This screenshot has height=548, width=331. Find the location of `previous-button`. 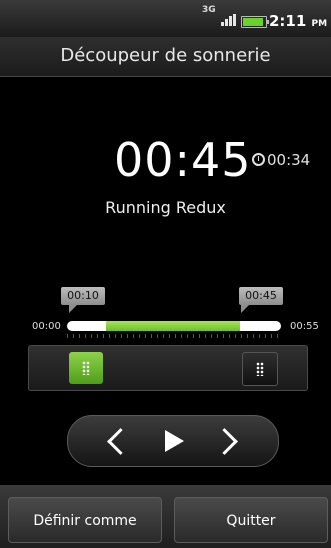

previous-button is located at coordinates (117, 441).